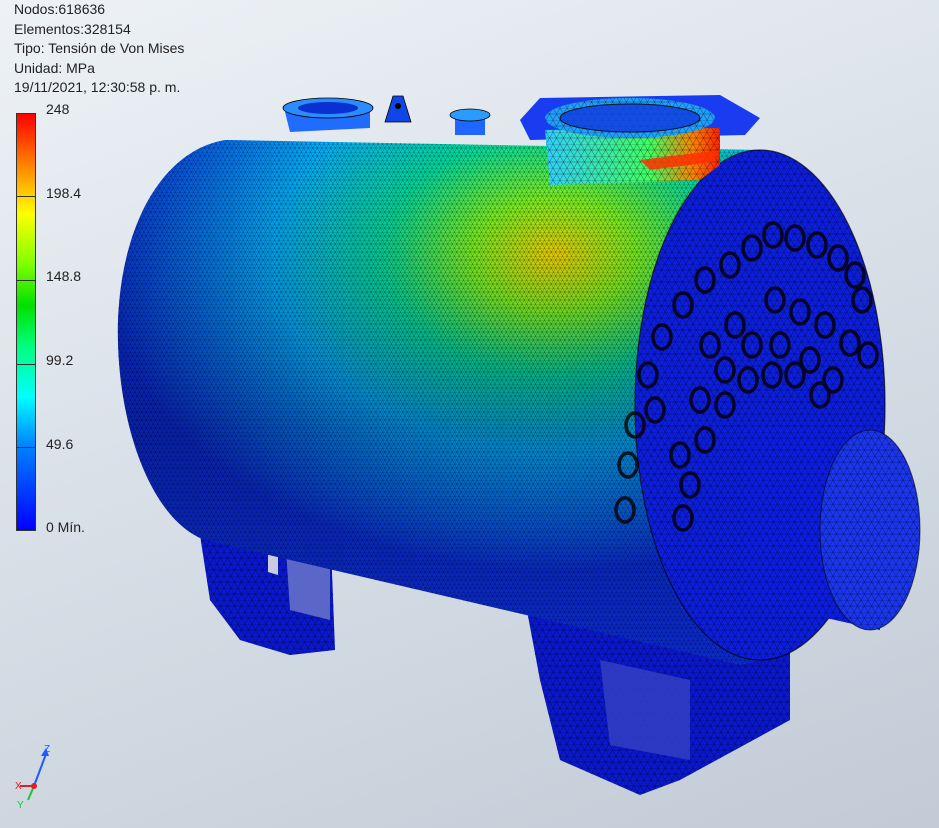  I want to click on node-count: Nodos:618636, so click(60, 9).